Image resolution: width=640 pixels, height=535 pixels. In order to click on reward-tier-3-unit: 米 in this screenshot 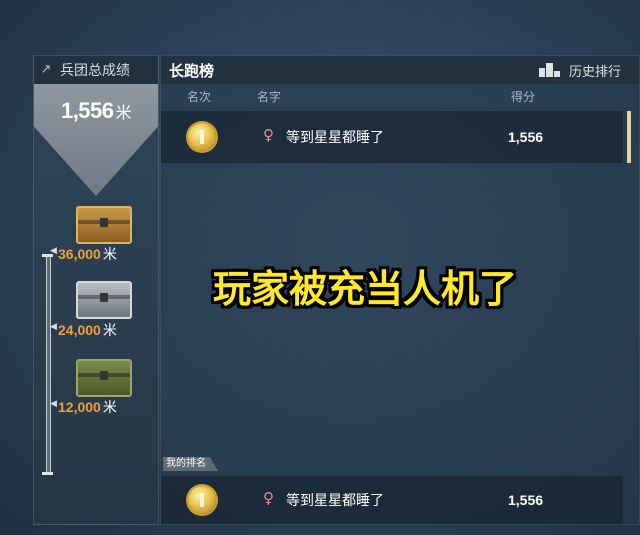, I will do `click(109, 407)`.